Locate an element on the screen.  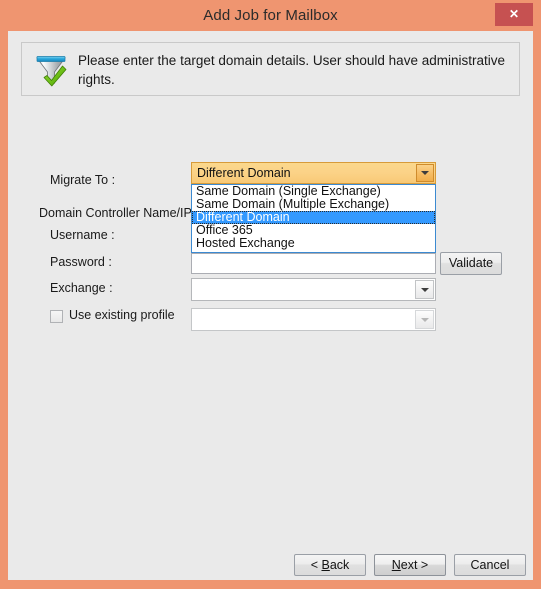
list-item: Hosted Exchange is located at coordinates (313, 243).